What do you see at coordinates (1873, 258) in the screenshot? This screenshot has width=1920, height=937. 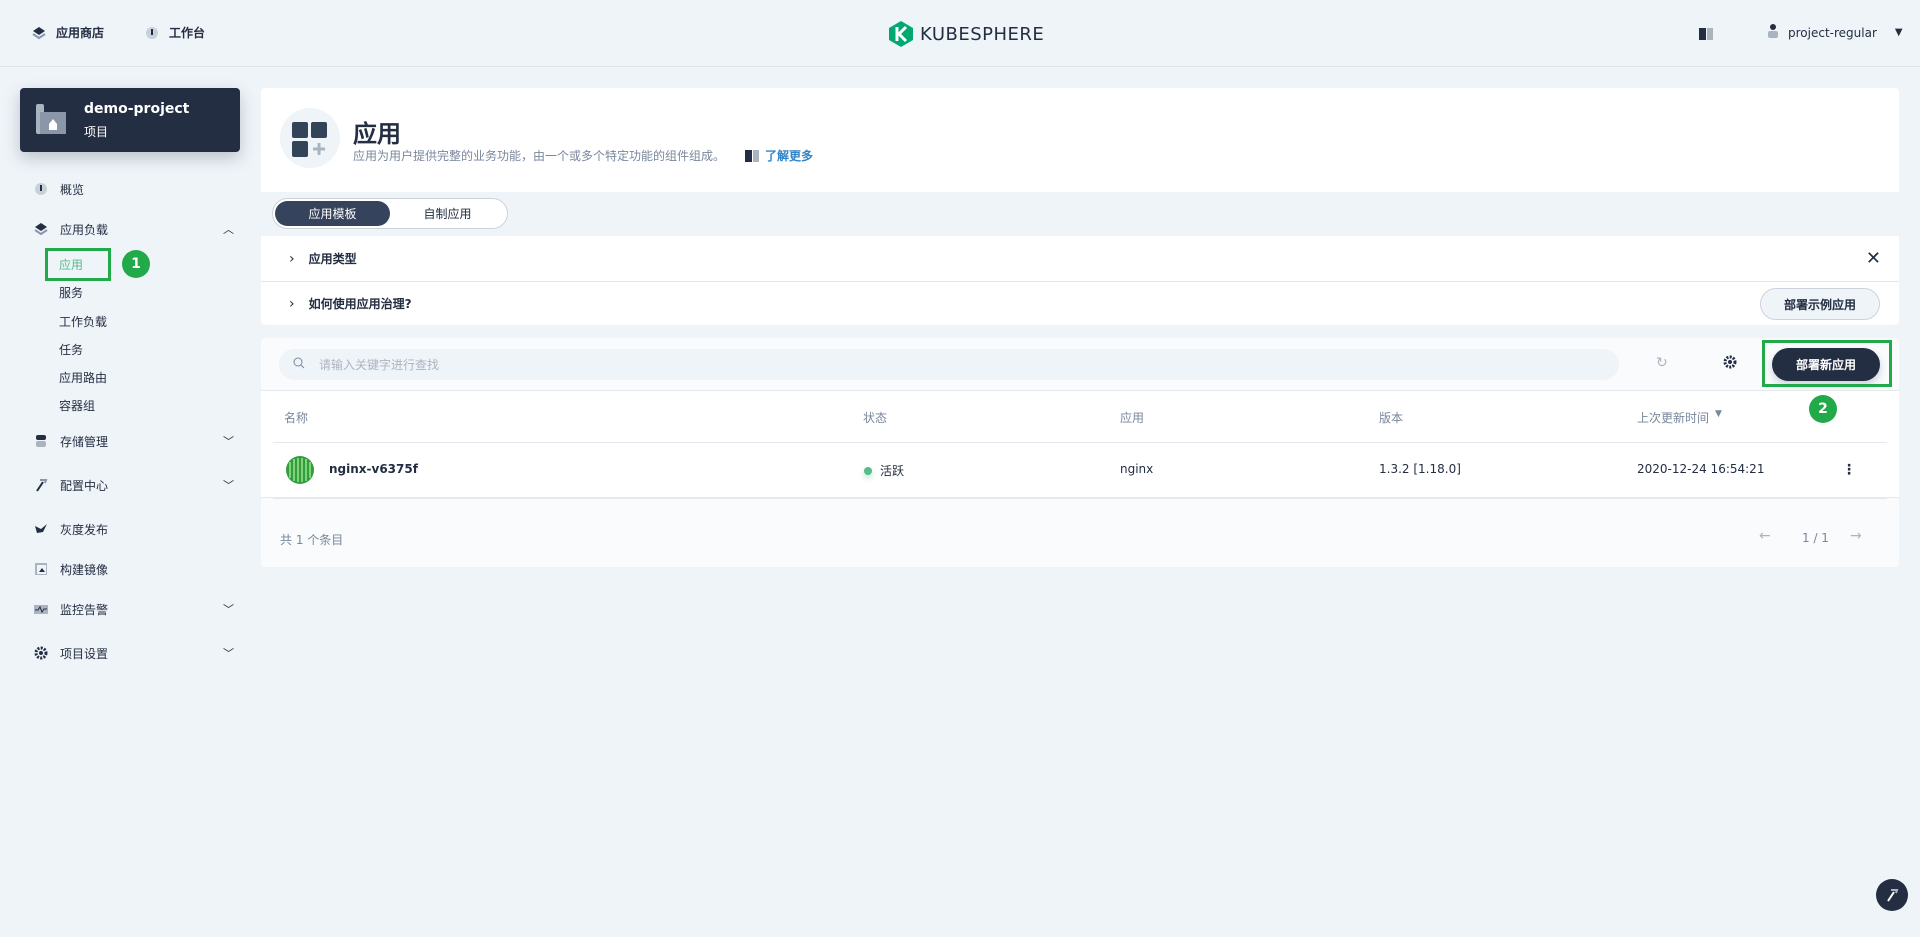 I see `close-icon: ✕` at bounding box center [1873, 258].